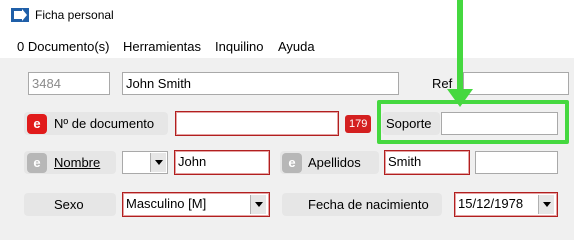  I want to click on sexo-select: Masculino [M], so click(196, 204).